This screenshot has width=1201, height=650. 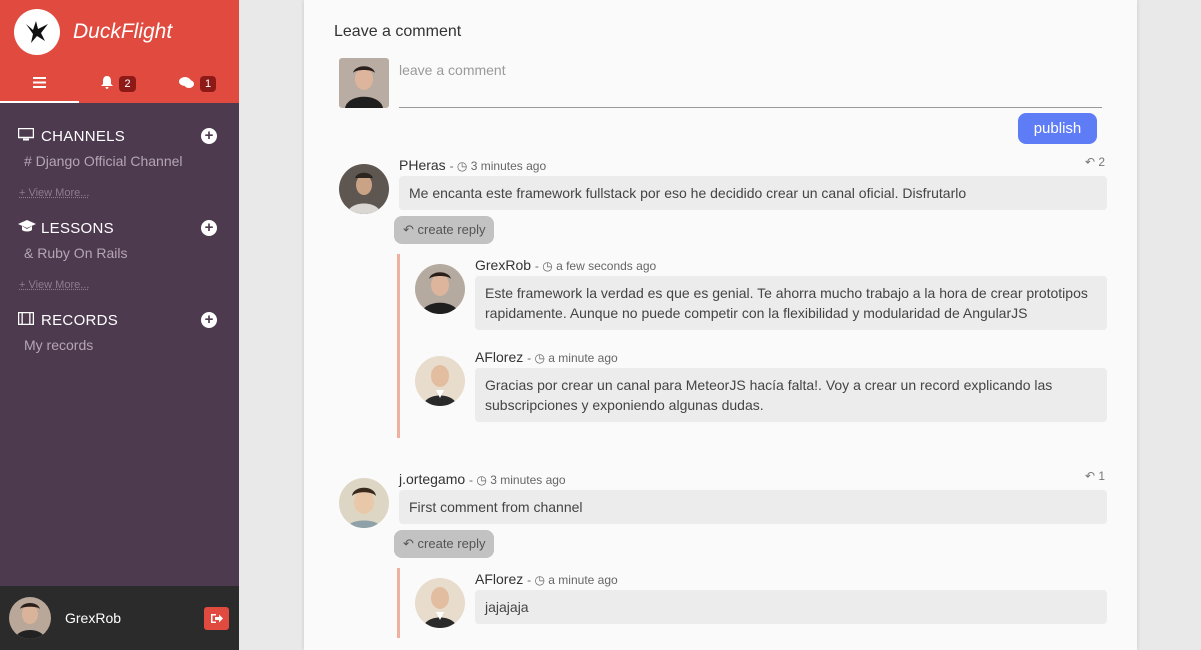 What do you see at coordinates (1057, 128) in the screenshot?
I see `publish-button: publish` at bounding box center [1057, 128].